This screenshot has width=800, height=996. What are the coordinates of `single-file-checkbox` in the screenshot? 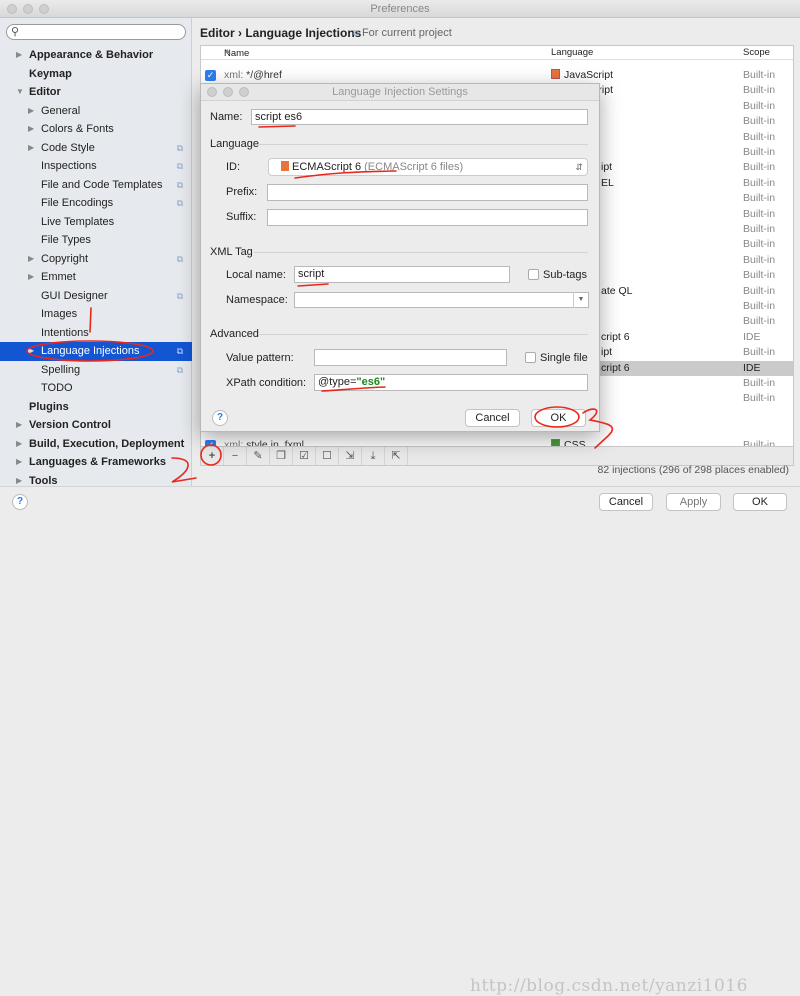 It's located at (530, 357).